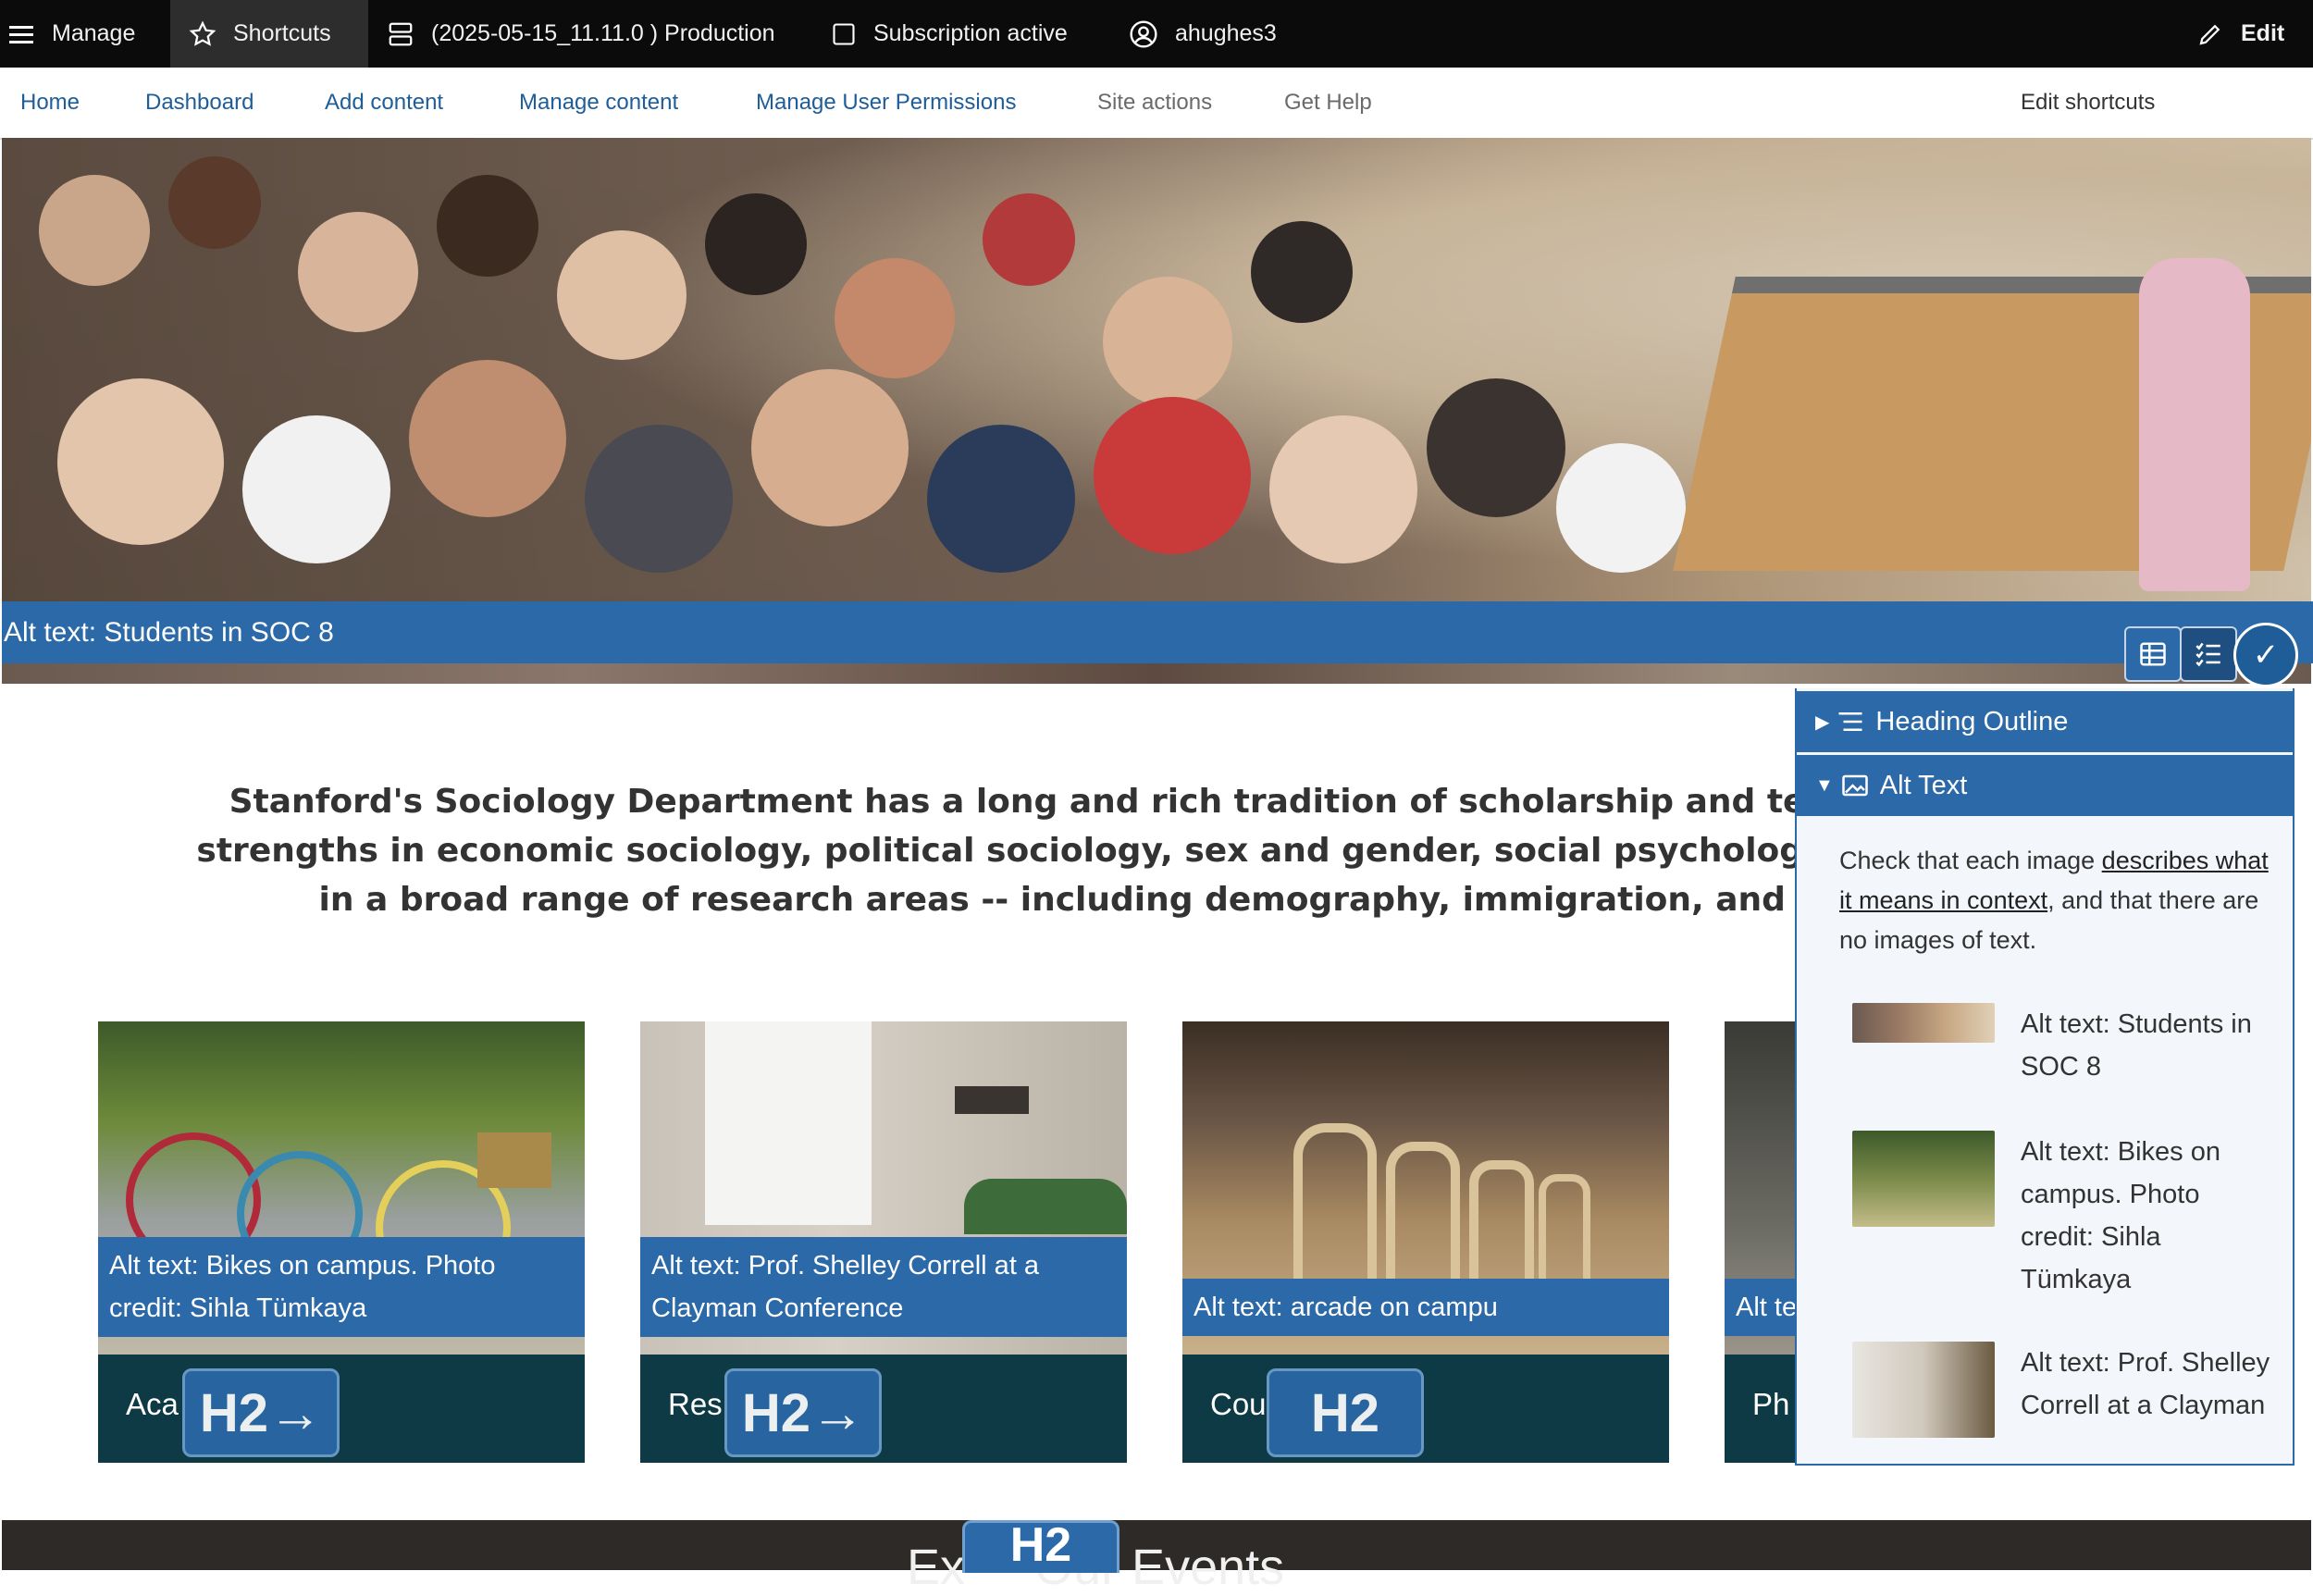 This screenshot has width=2313, height=1596. Describe the element at coordinates (603, 33) in the screenshot. I see `environment-label: (2025-05-15_11.11.0 ) Production` at that location.